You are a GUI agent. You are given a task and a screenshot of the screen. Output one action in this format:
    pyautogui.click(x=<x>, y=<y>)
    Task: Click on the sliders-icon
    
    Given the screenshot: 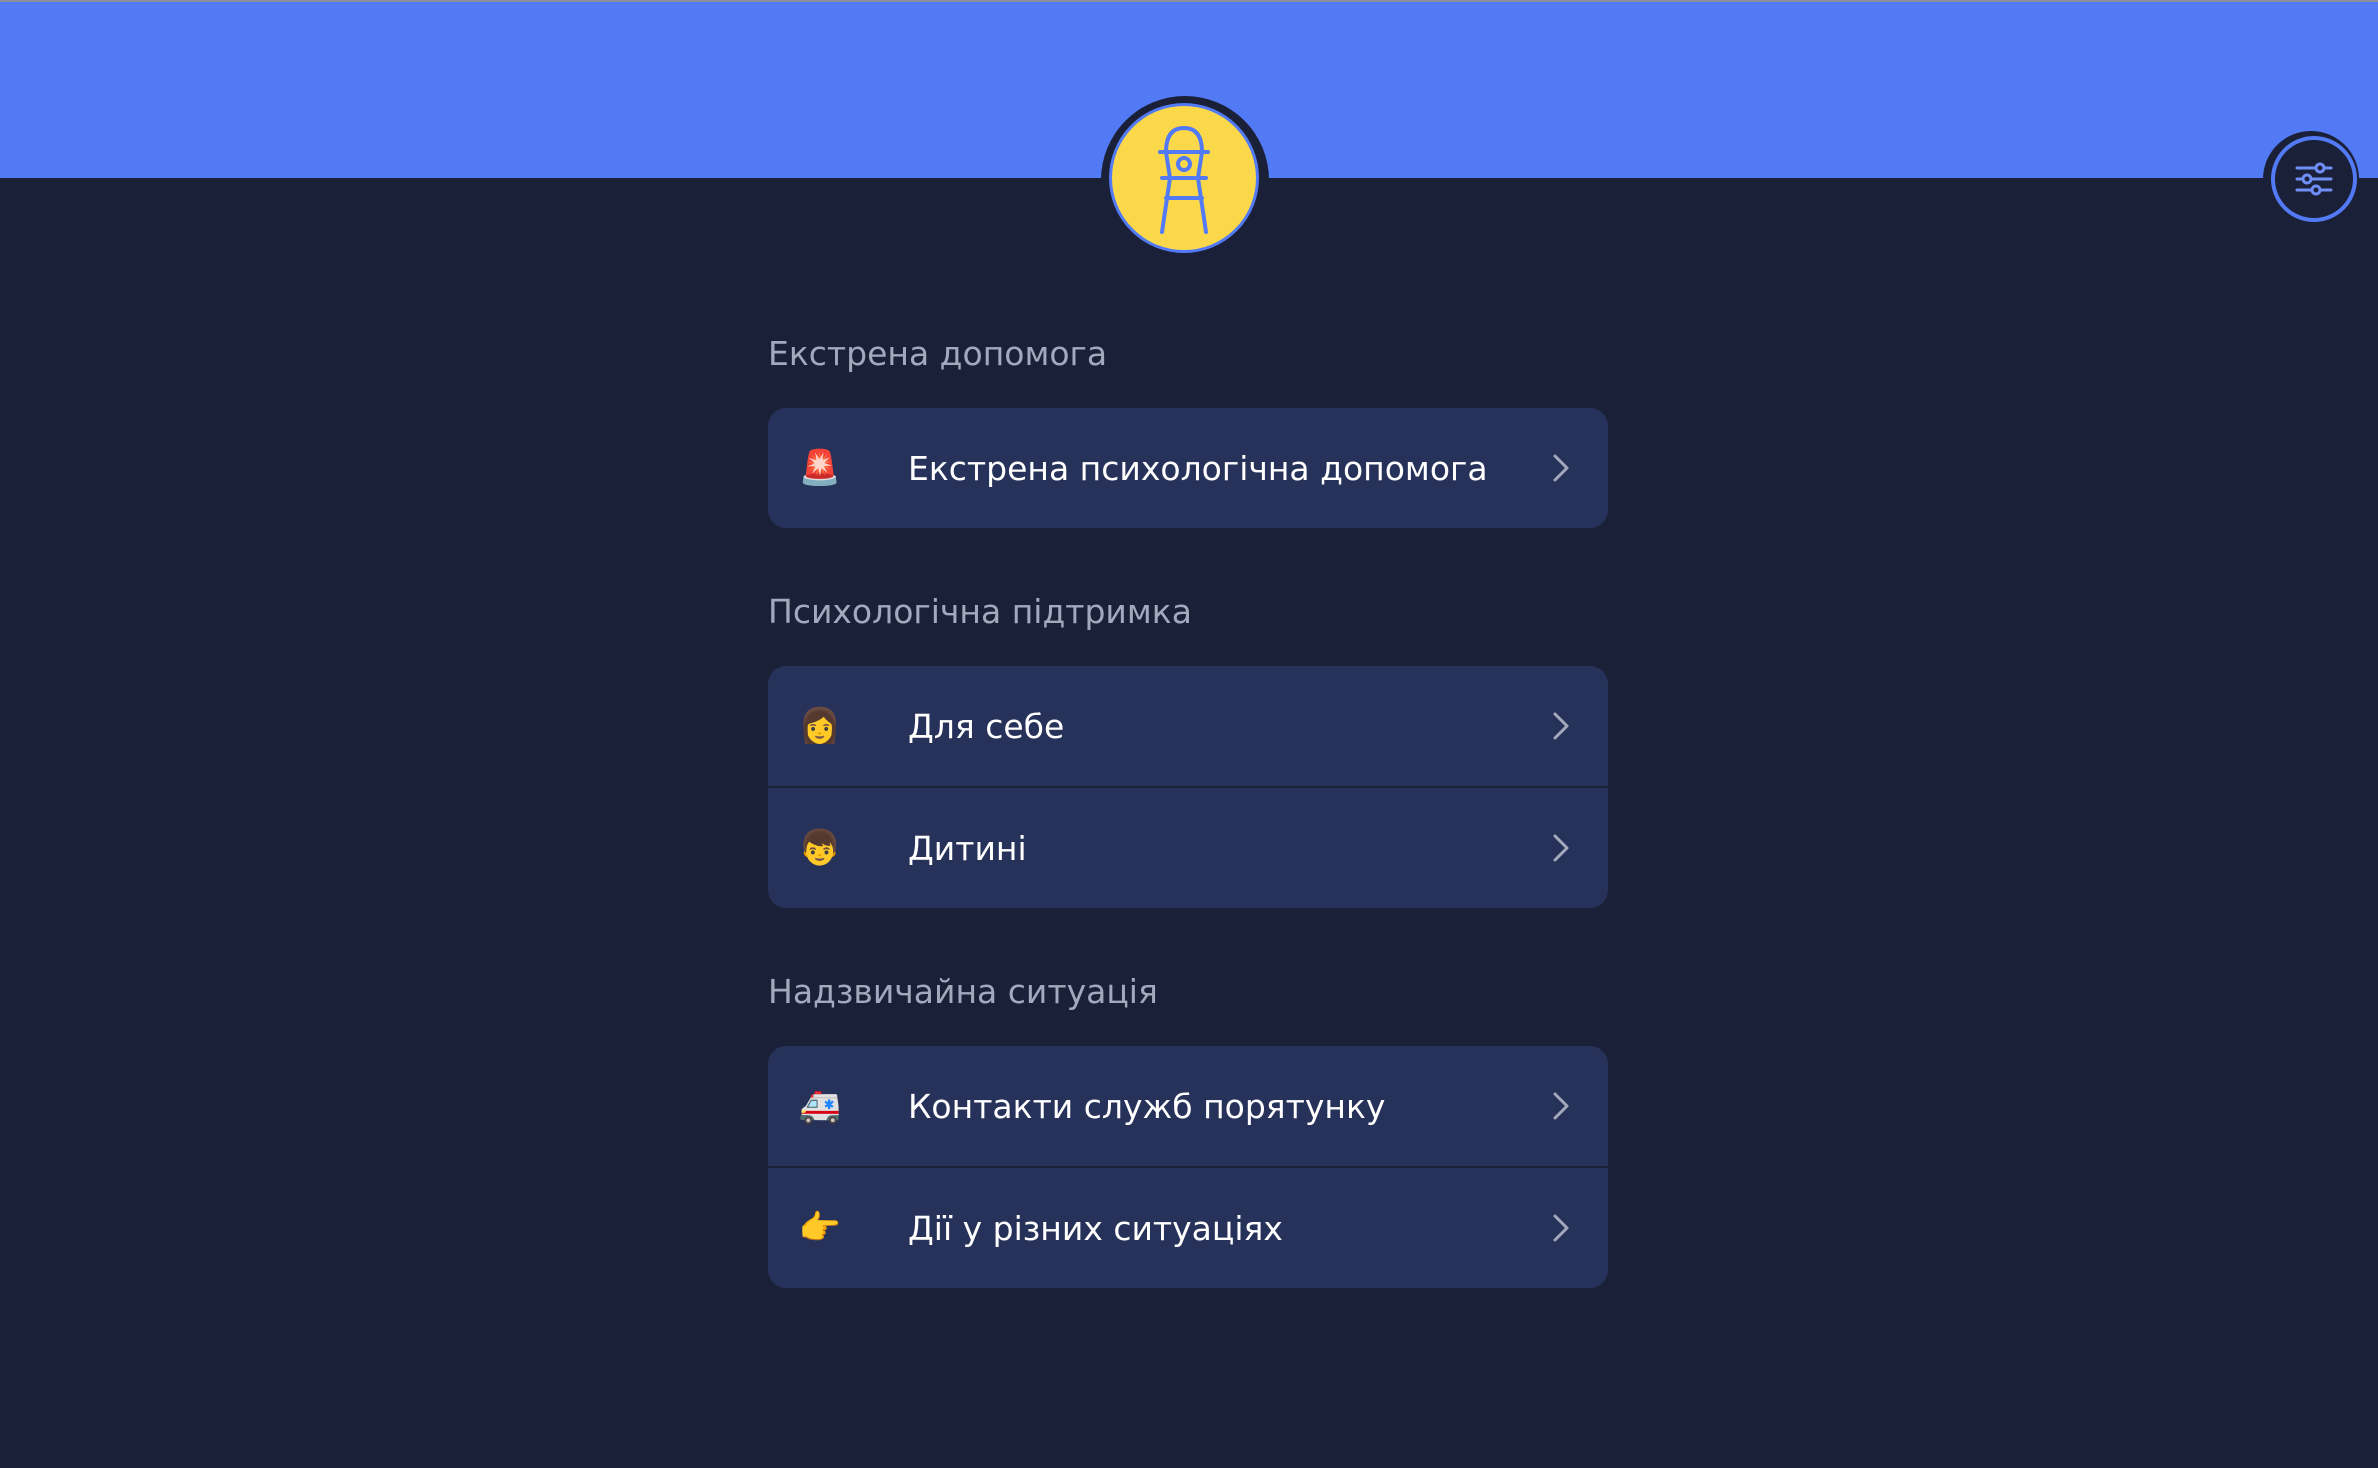 What is the action you would take?
    pyautogui.click(x=2314, y=179)
    